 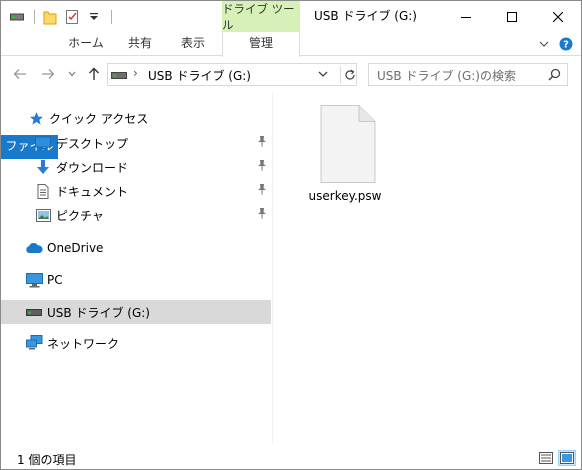 I want to click on forward-button, so click(x=48, y=74).